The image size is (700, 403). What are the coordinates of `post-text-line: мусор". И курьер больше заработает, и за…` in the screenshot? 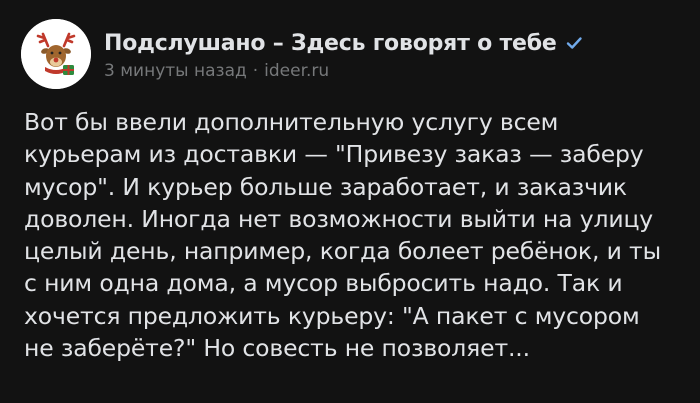 It's located at (325, 186).